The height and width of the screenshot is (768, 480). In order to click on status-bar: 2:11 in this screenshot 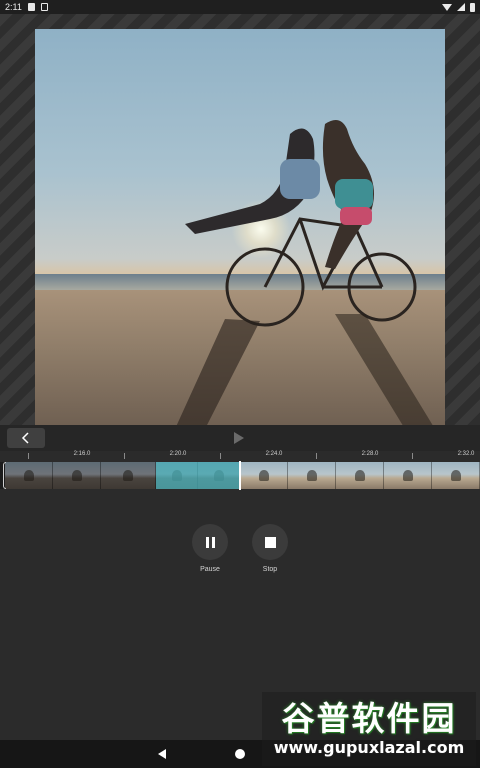, I will do `click(240, 7)`.